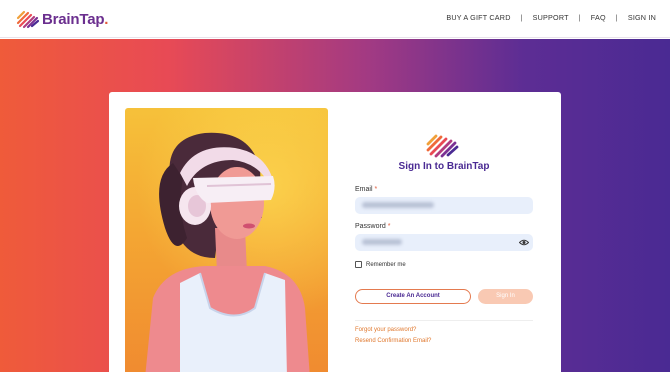  What do you see at coordinates (373, 226) in the screenshot?
I see `password-label: Password *` at bounding box center [373, 226].